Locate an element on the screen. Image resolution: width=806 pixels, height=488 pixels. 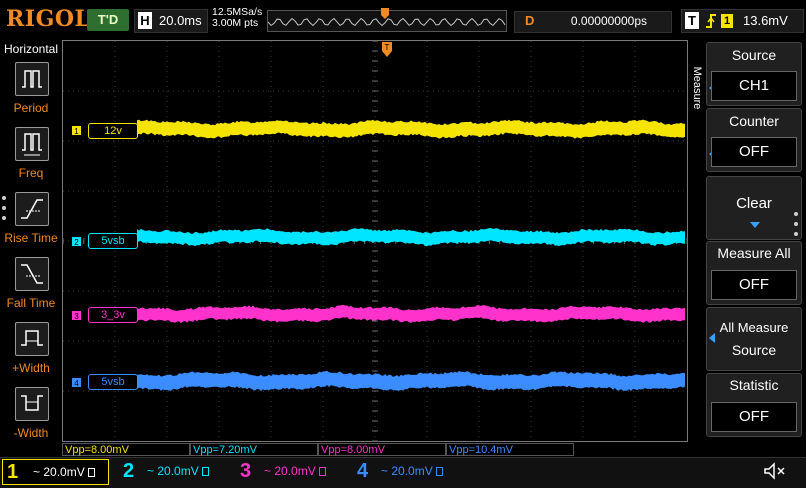
measure-frequency-button: Freq is located at coordinates (31, 158).